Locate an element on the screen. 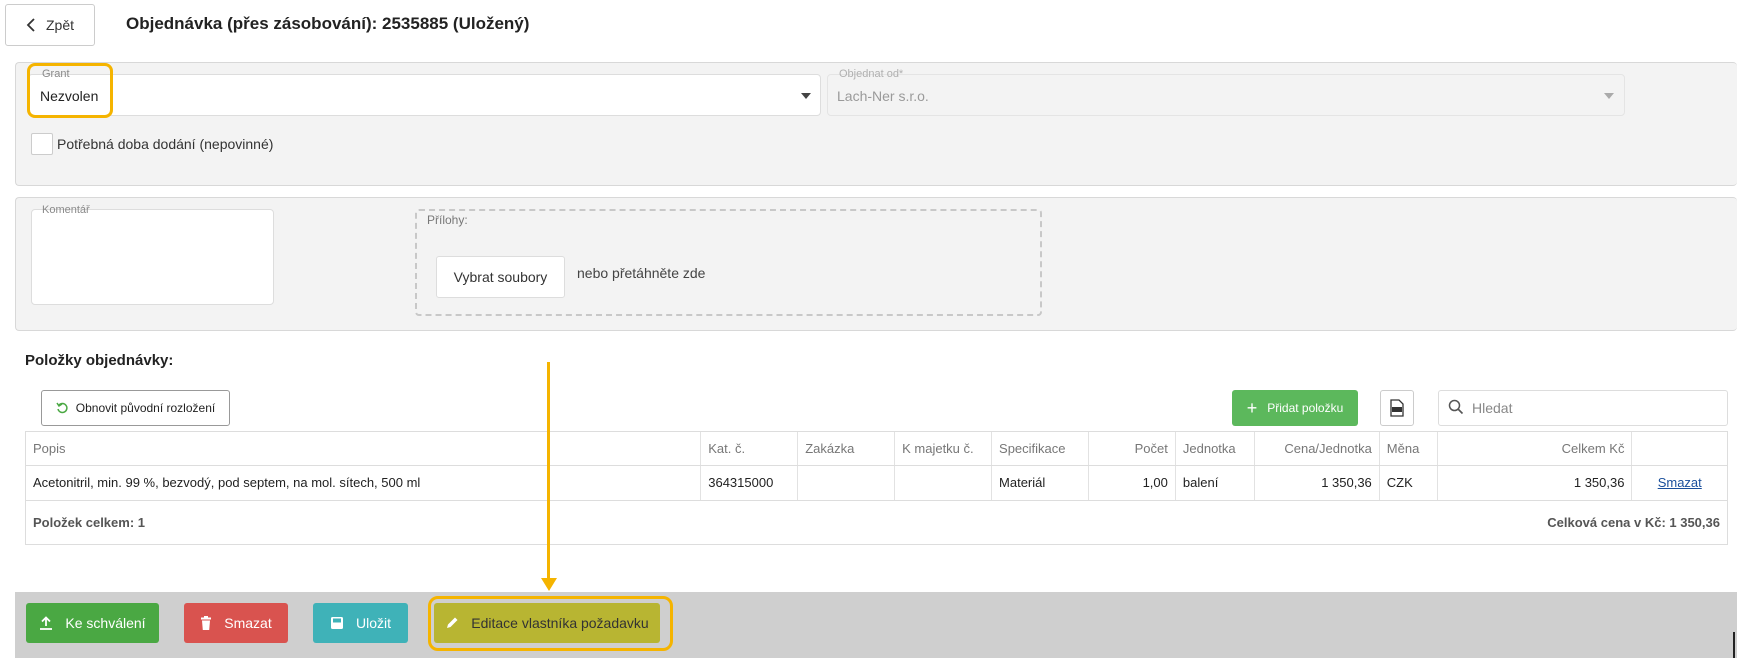 The image size is (1737, 658). approve-label: Ke schválení is located at coordinates (105, 623).